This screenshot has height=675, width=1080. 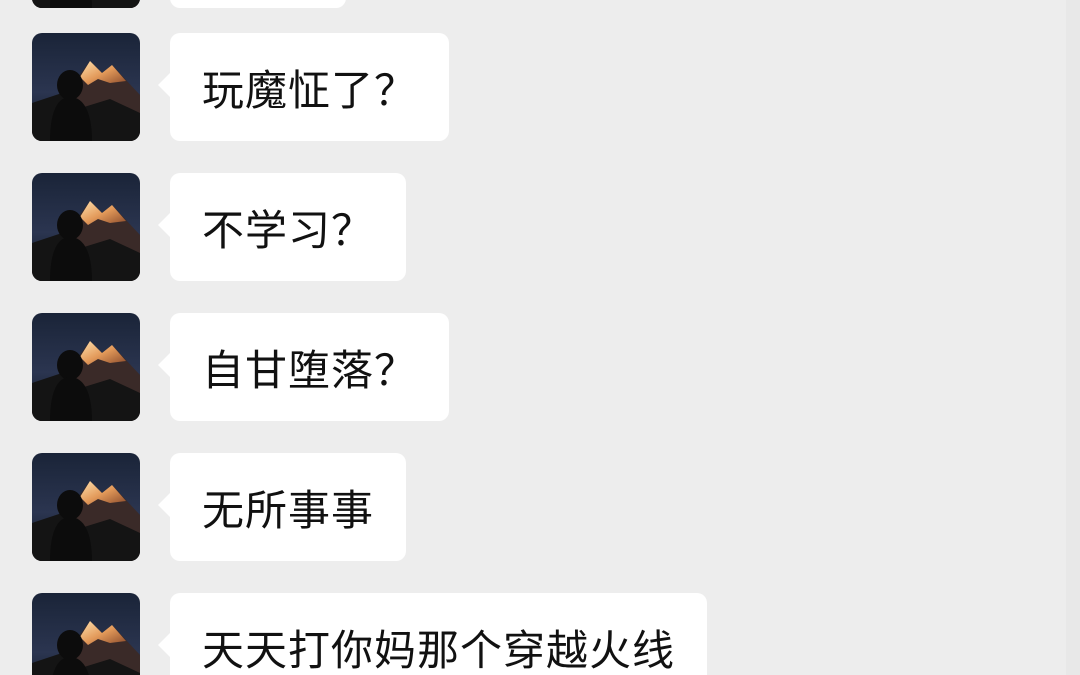 I want to click on message-row-partial, so click(x=189, y=4).